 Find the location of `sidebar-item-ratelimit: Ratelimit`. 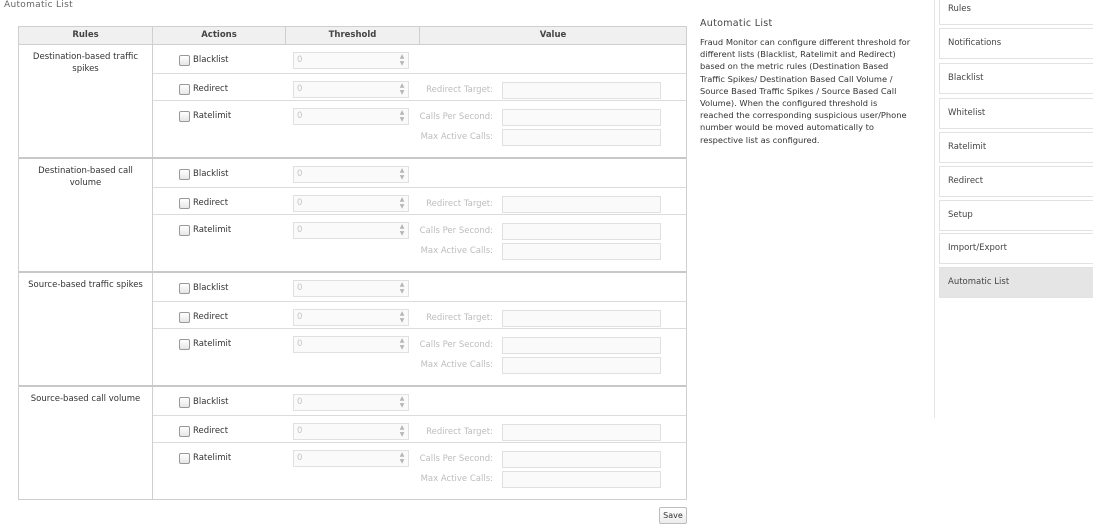

sidebar-item-ratelimit: Ratelimit is located at coordinates (1016, 147).